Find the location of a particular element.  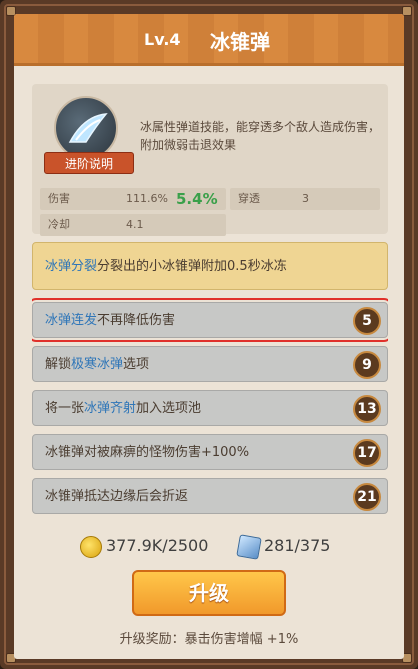

upgrade-item: 冰弹连发不再降低伤害 5 is located at coordinates (210, 320).